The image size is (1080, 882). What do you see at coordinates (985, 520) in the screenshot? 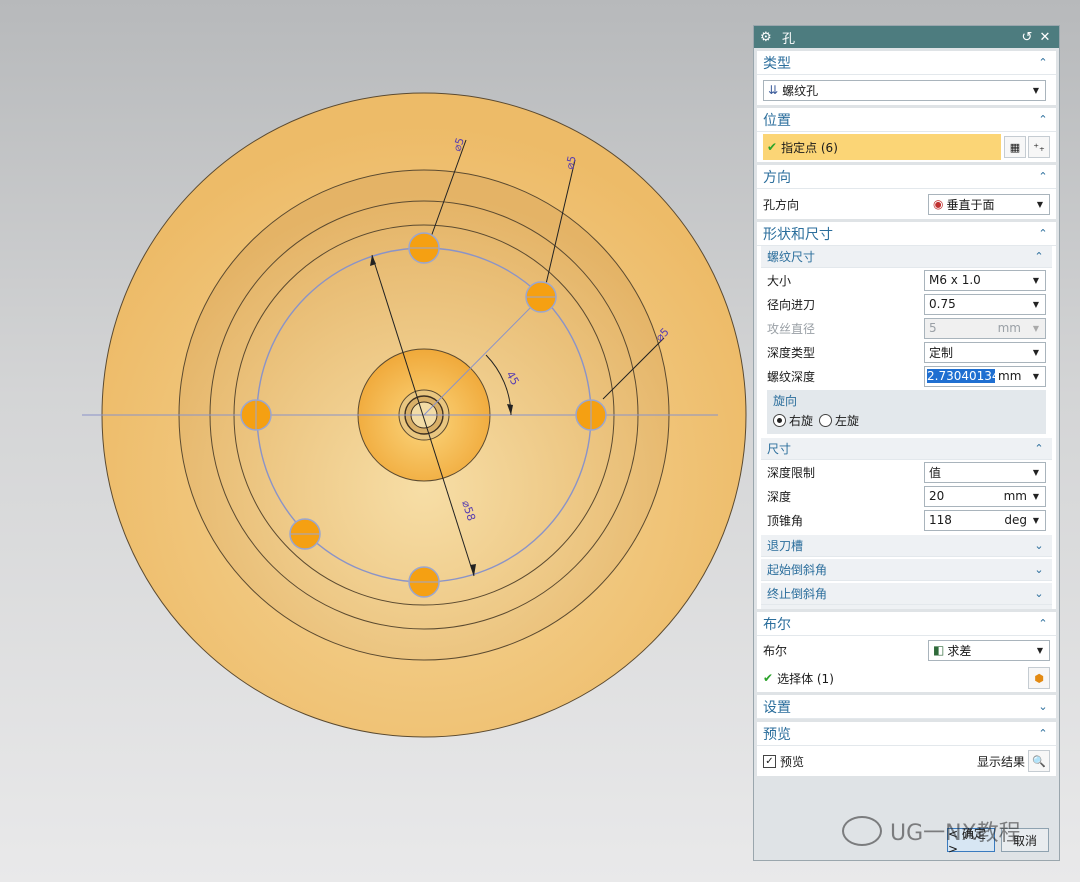
I see `tip-angle-input: 118 deg ▼` at bounding box center [985, 520].